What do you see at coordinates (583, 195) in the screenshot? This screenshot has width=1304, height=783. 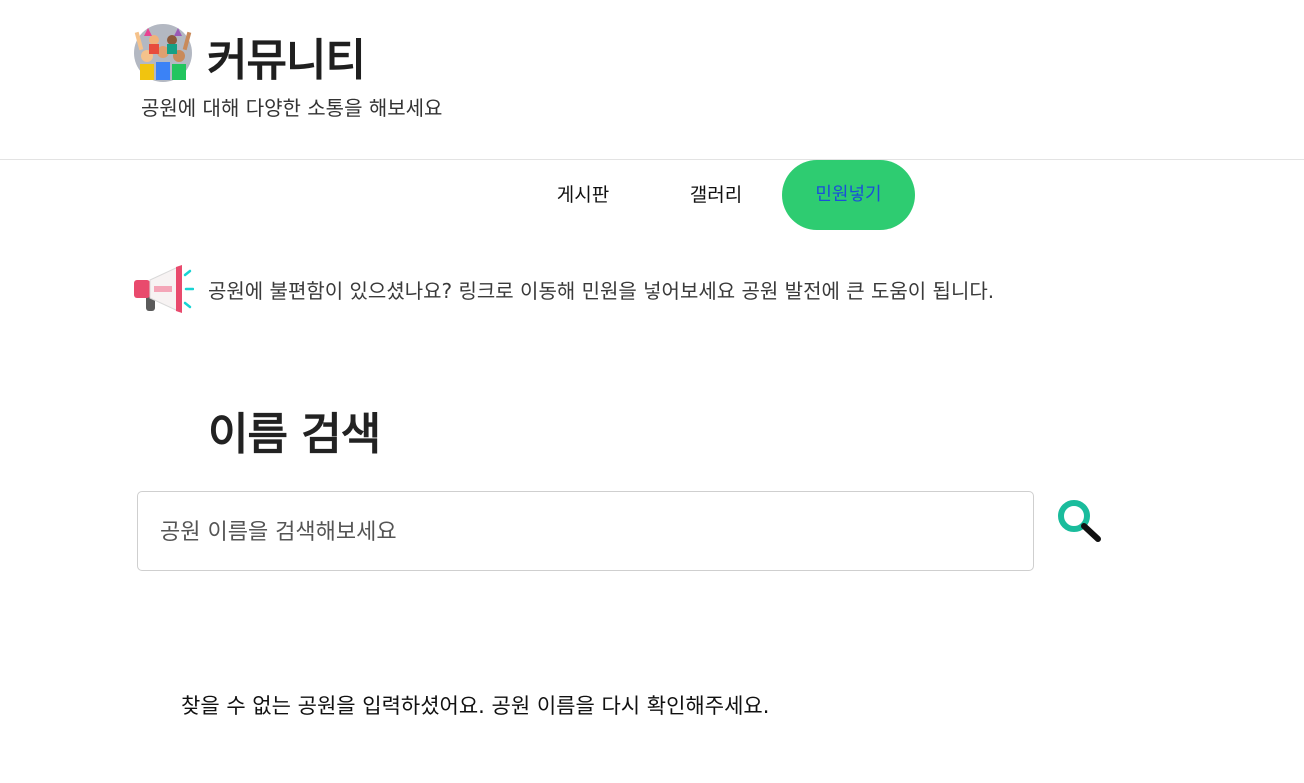 I see `nav-tab-board: 게시판` at bounding box center [583, 195].